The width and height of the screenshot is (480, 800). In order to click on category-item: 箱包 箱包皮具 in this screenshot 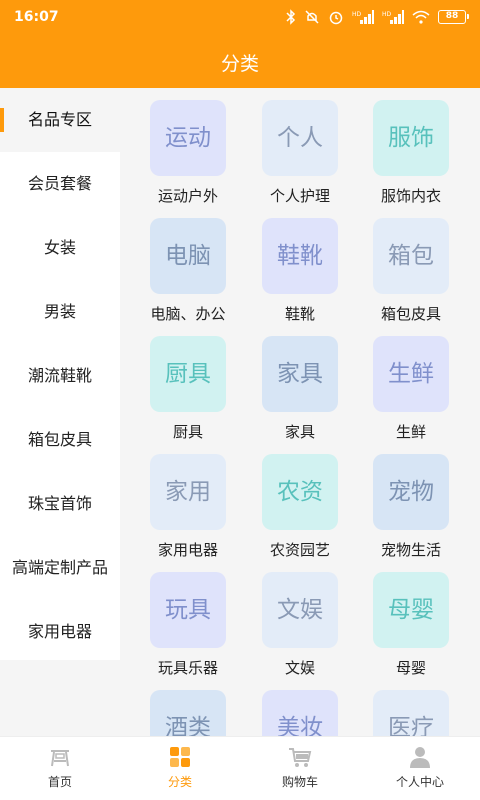, I will do `click(411, 265)`.